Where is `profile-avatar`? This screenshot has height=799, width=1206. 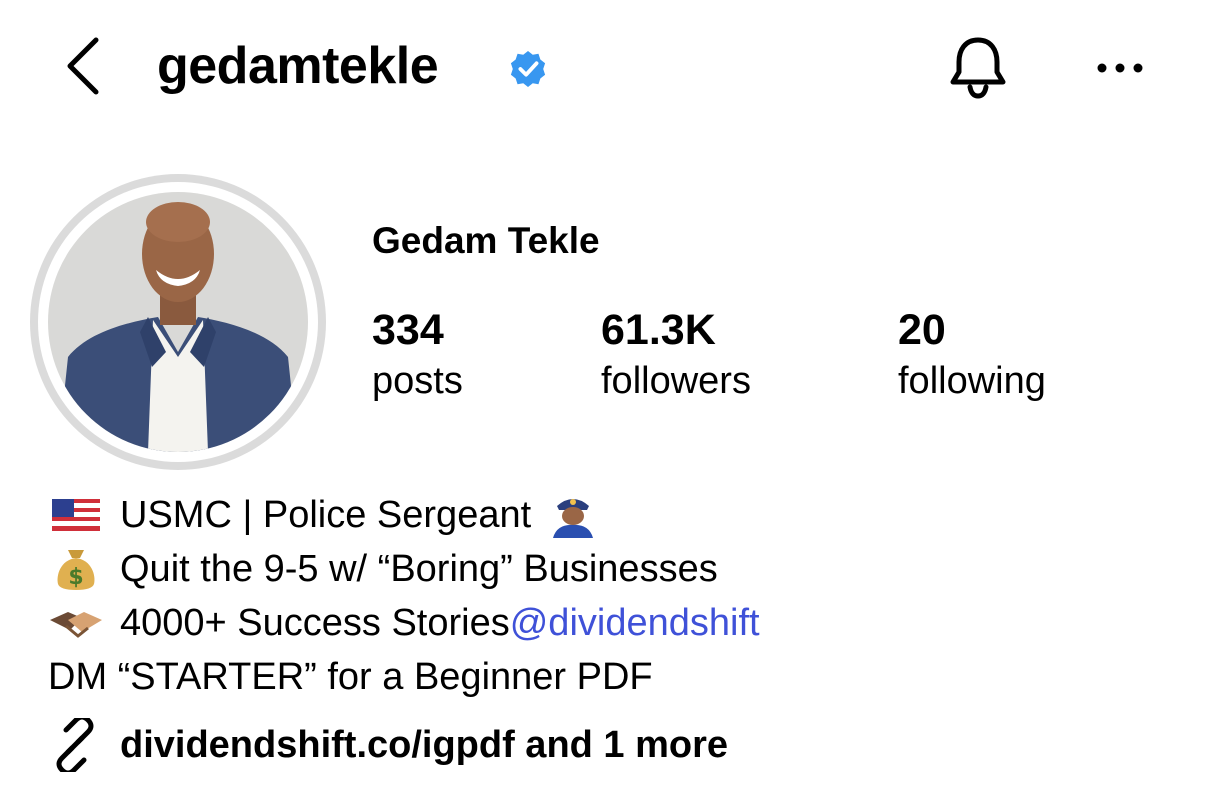
profile-avatar is located at coordinates (178, 322).